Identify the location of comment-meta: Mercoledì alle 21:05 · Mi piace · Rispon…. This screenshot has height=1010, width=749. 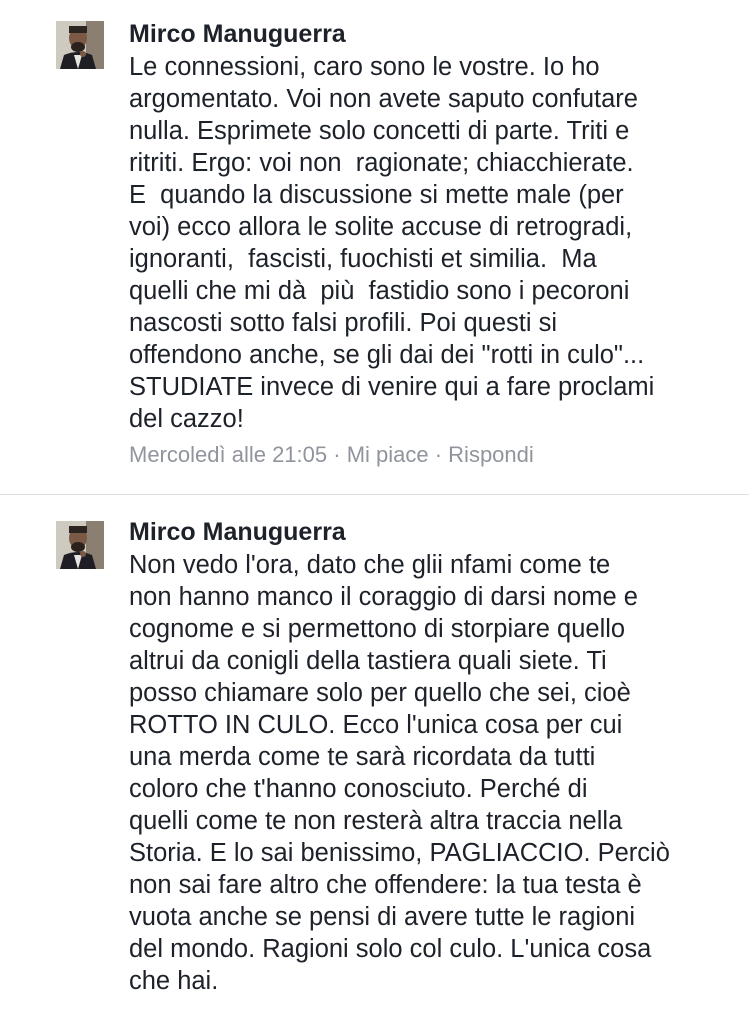
(331, 455).